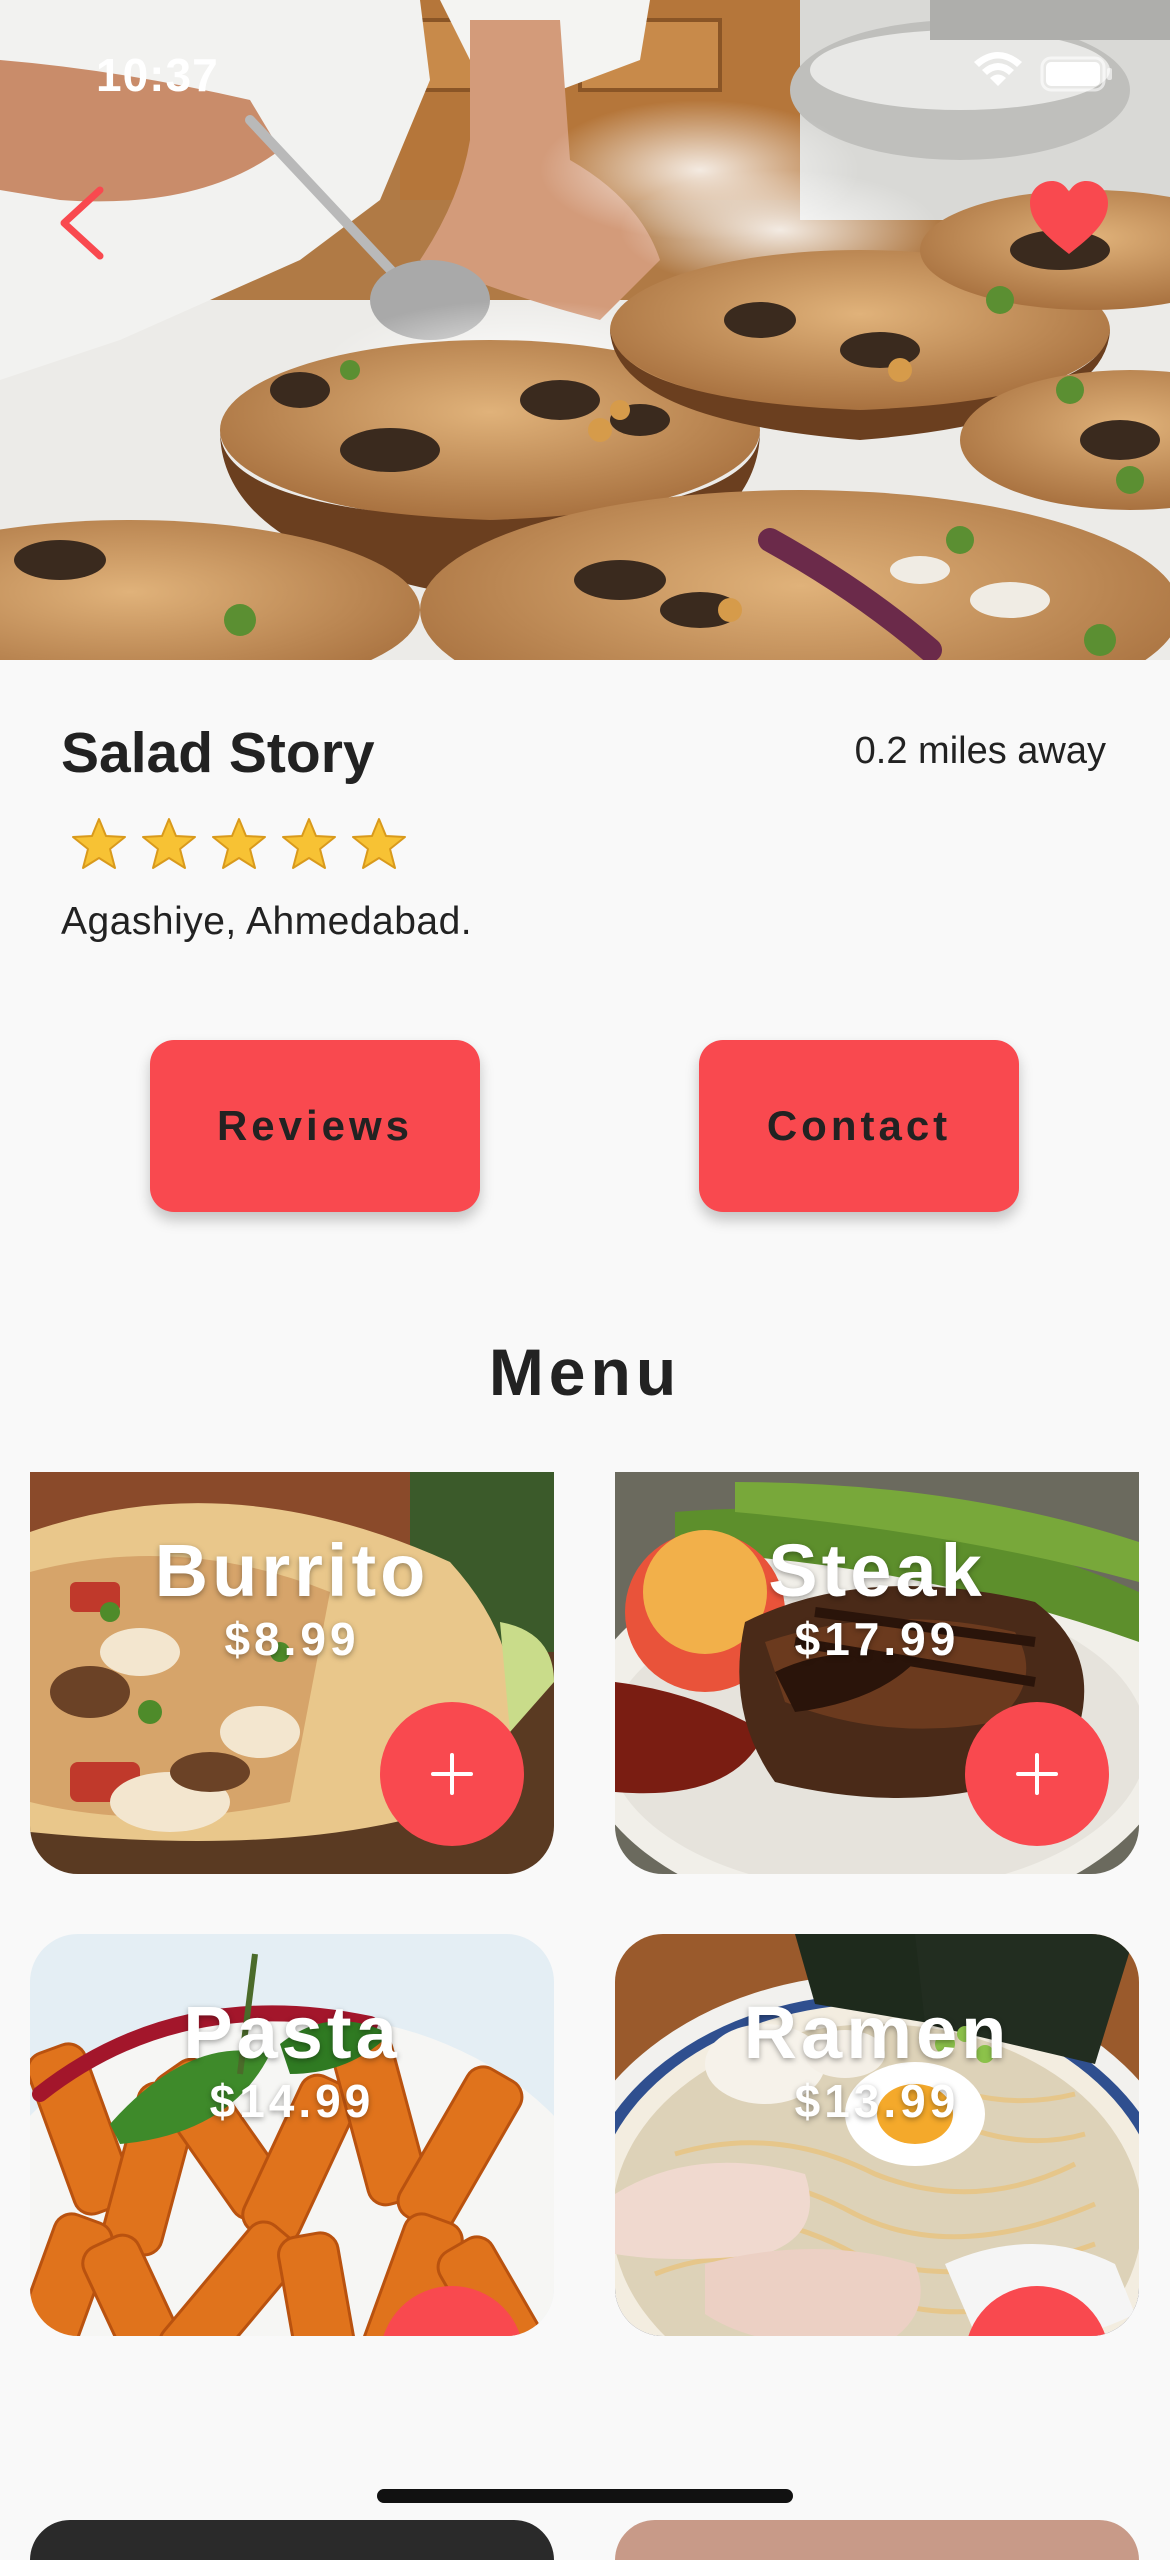  Describe the element at coordinates (980, 751) in the screenshot. I see `distance-label: 0.2 miles away` at that location.